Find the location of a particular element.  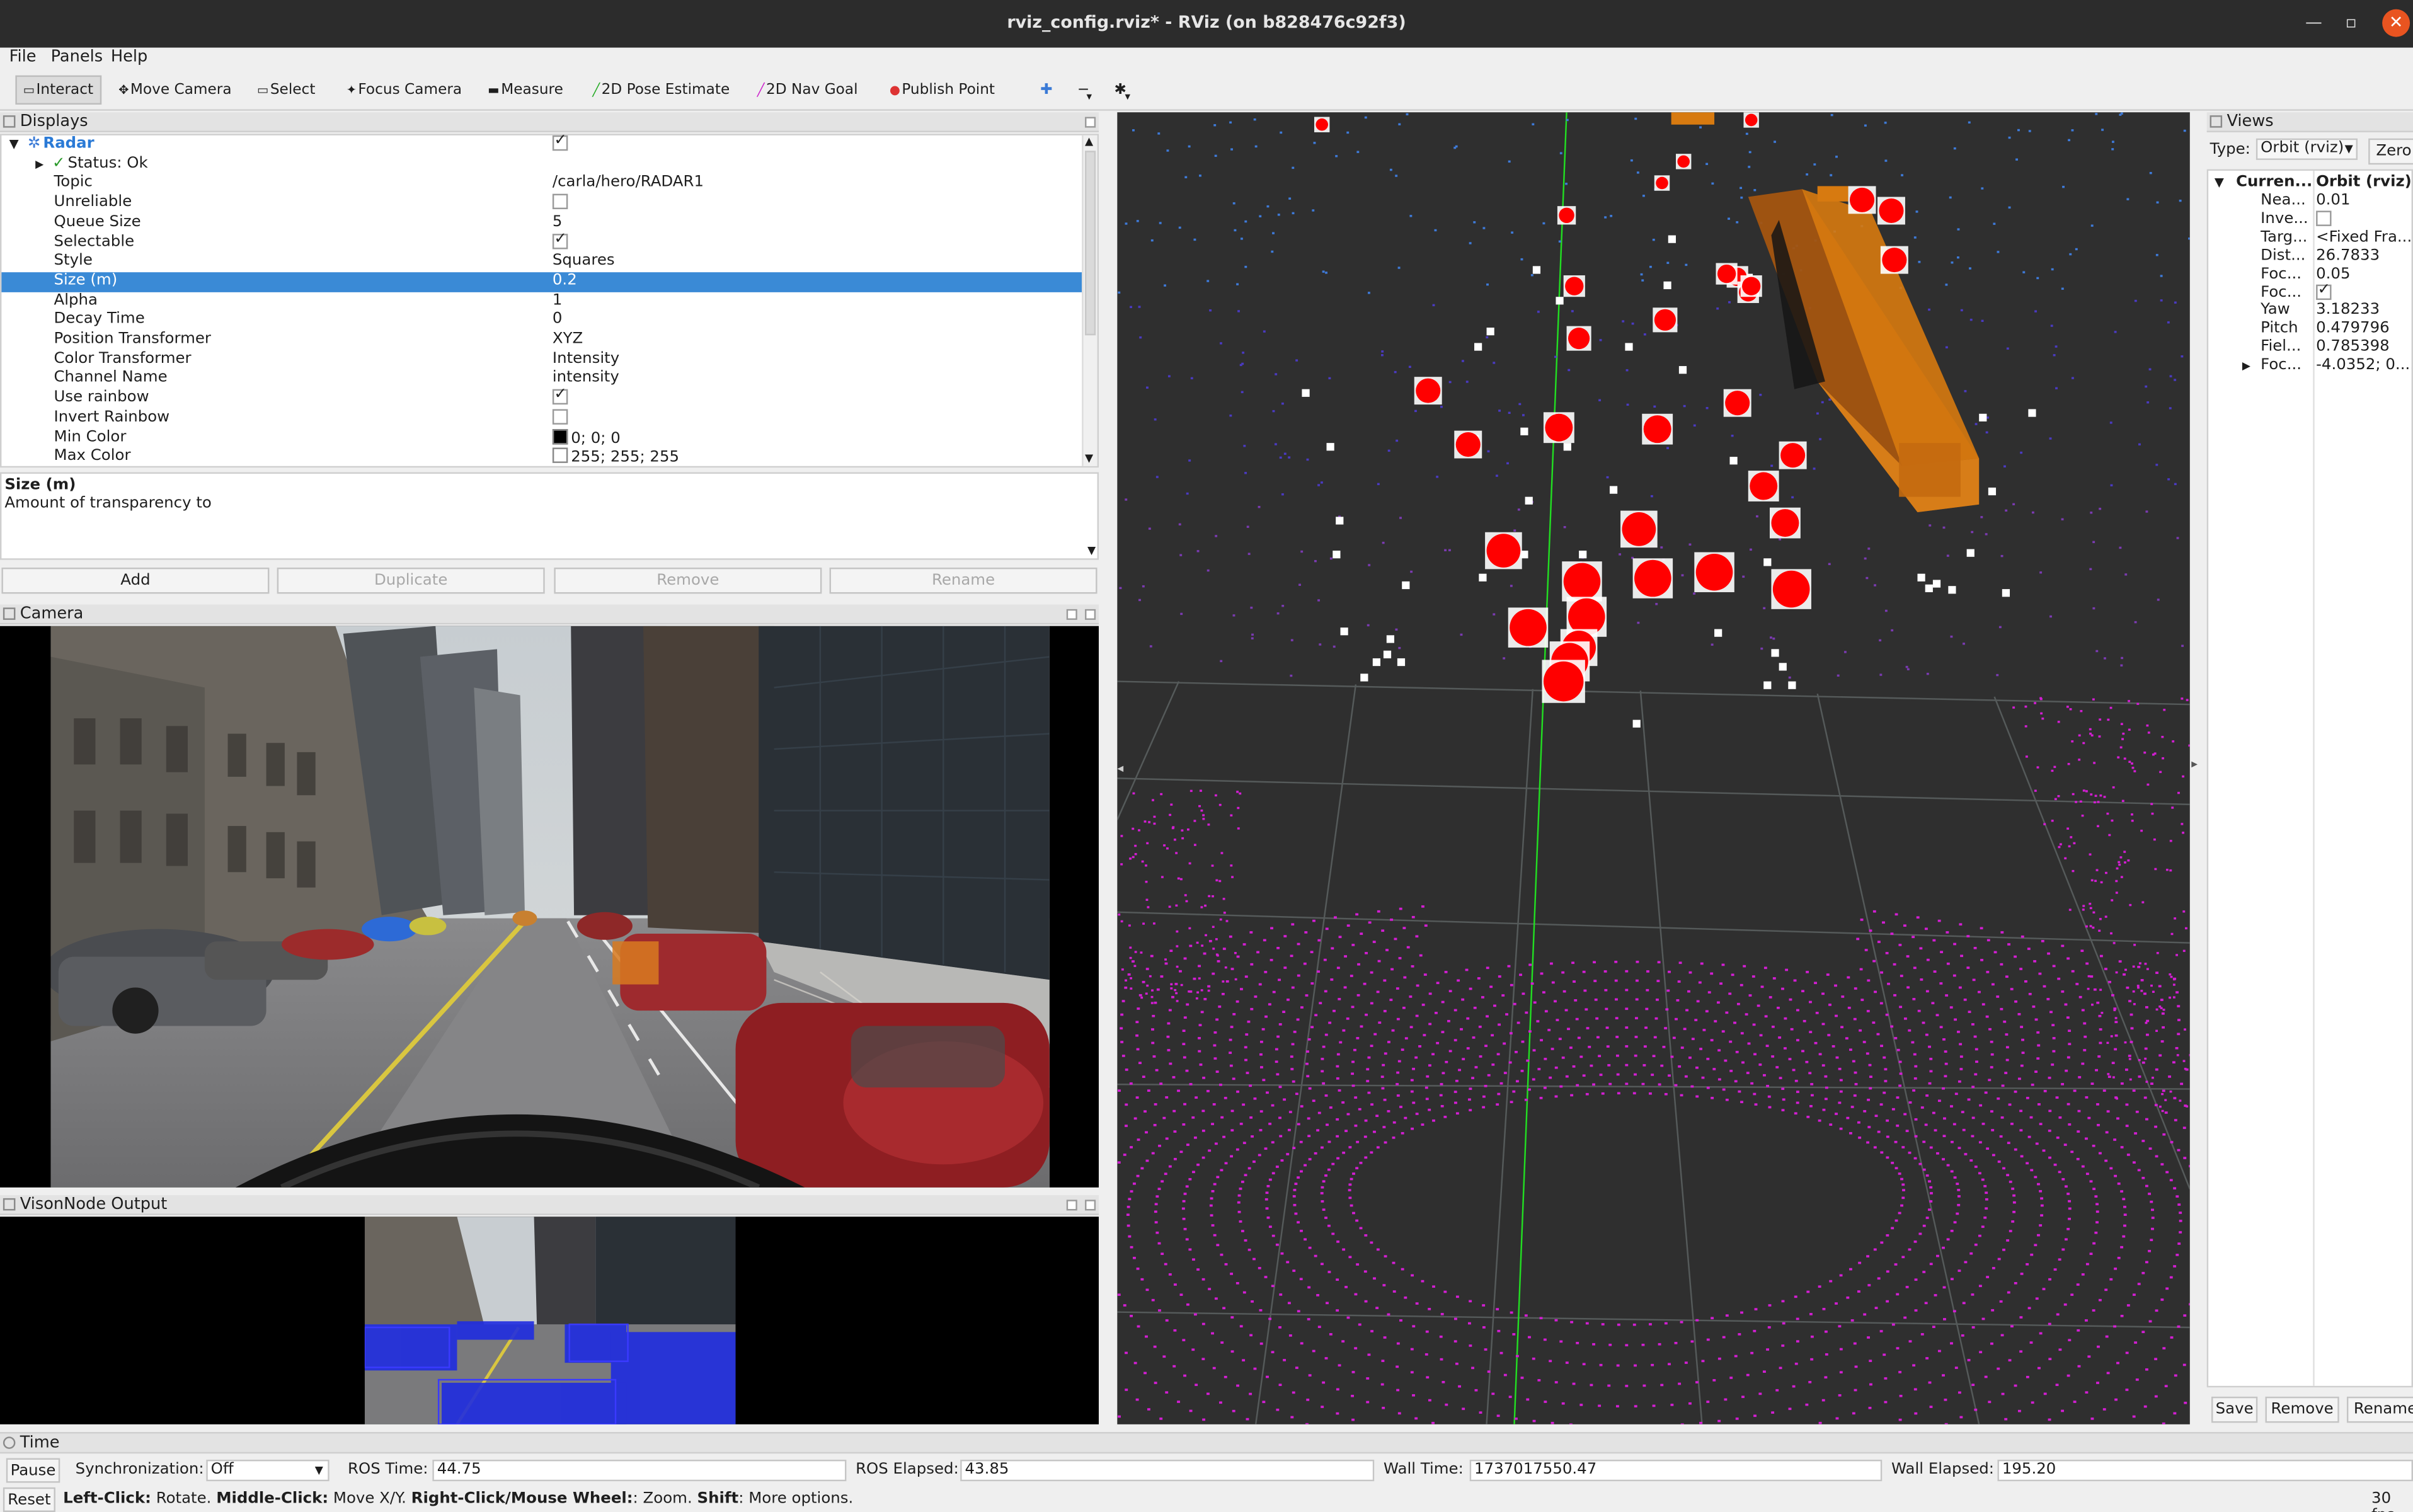

radar-display-row: ▼ ✲ Radar is located at coordinates (541, 144).